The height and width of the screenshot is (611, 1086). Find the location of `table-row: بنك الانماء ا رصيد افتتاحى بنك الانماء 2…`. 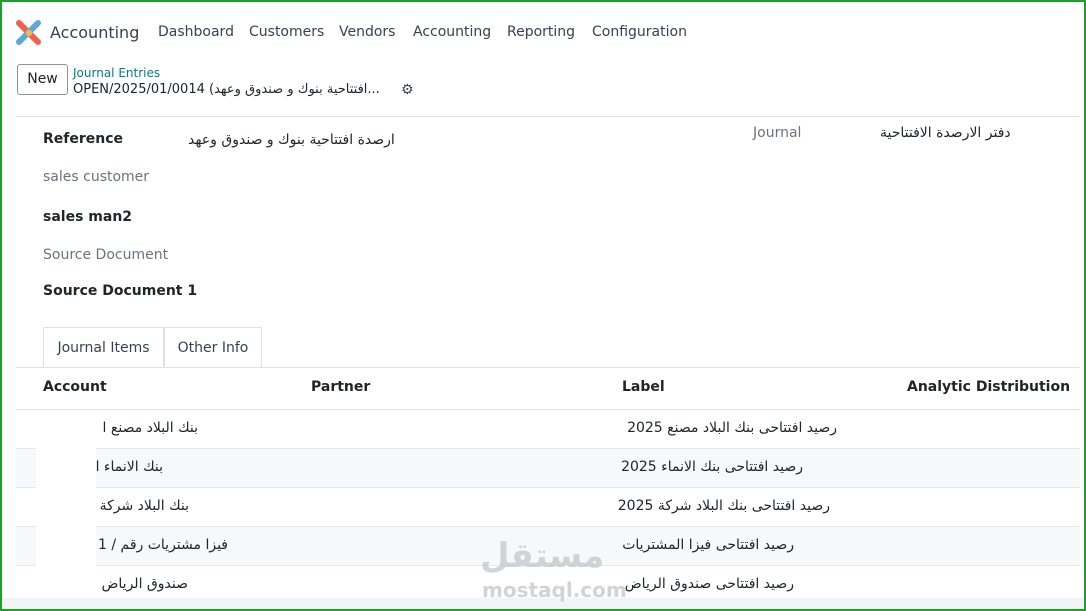

table-row: بنك الانماء ا رصيد افتتاحى بنك الانماء 2… is located at coordinates (548, 468).